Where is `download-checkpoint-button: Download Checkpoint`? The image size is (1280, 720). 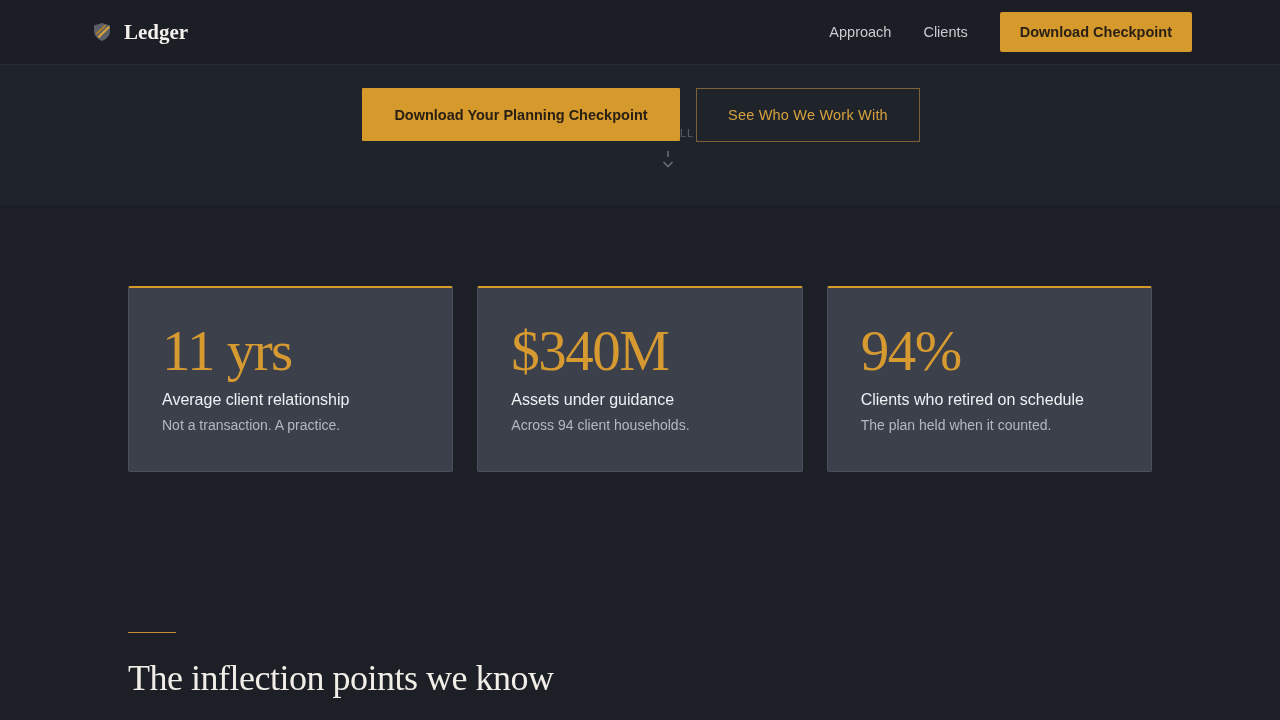
download-checkpoint-button: Download Checkpoint is located at coordinates (1095, 32).